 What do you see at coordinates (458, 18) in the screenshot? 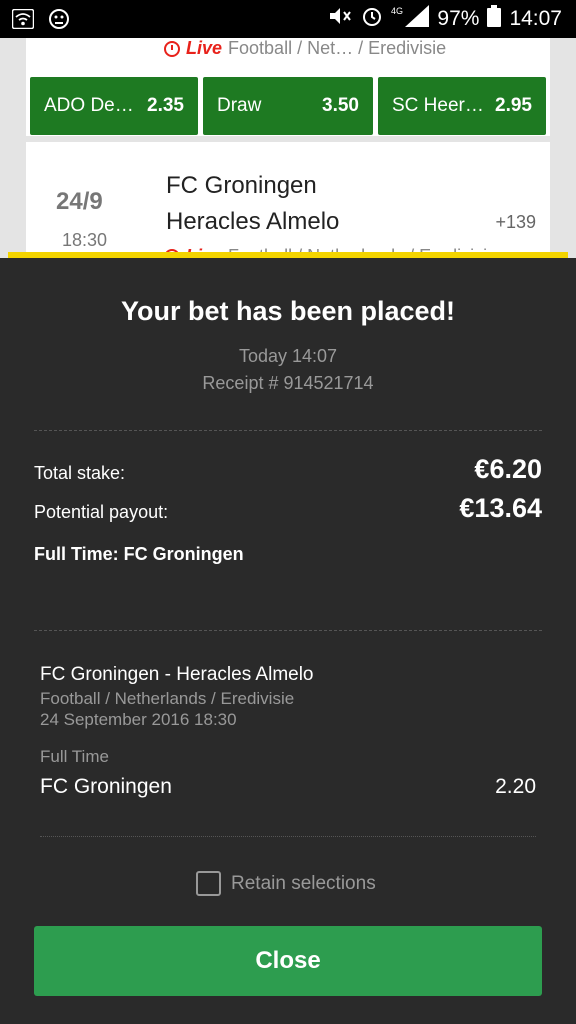
I see `battery-percent: 97%` at bounding box center [458, 18].